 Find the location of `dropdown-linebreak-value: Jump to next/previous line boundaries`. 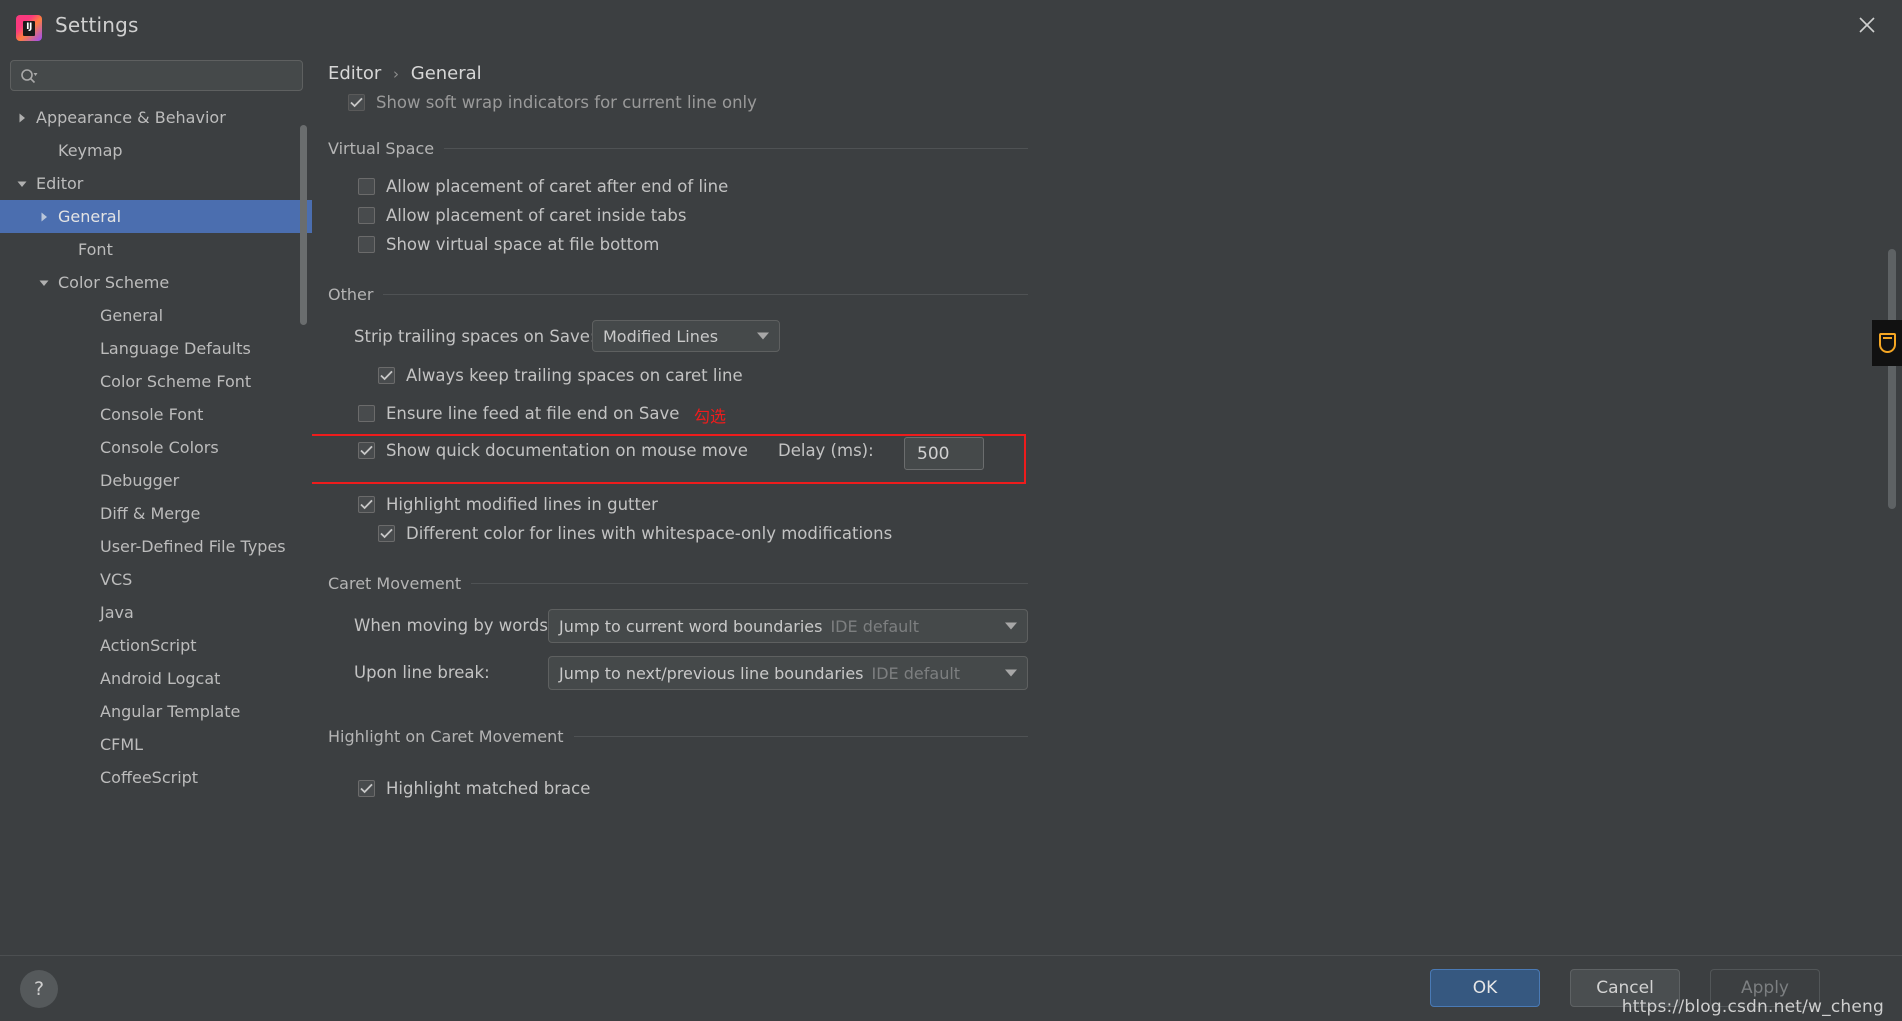

dropdown-linebreak-value: Jump to next/previous line boundaries is located at coordinates (711, 673).